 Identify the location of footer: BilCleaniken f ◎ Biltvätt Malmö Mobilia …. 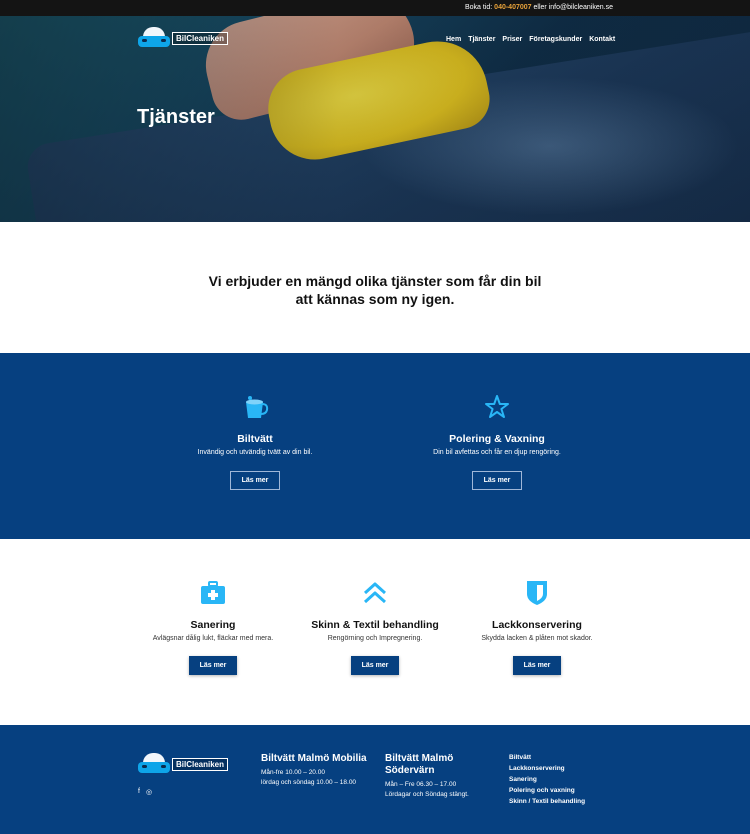
(375, 779).